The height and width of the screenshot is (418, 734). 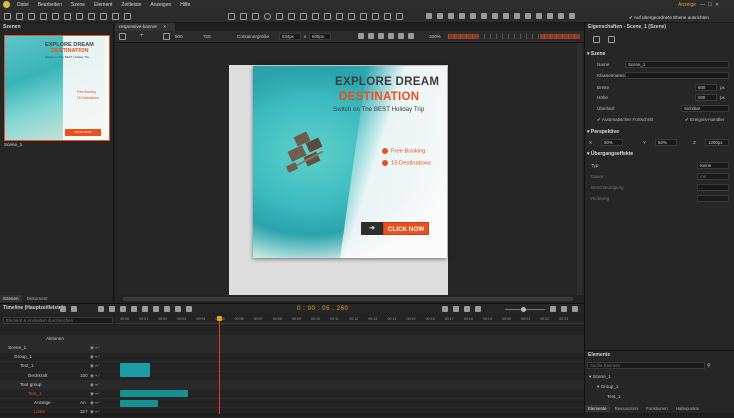 What do you see at coordinates (484, 16) in the screenshot?
I see `align-bottom-icon` at bounding box center [484, 16].